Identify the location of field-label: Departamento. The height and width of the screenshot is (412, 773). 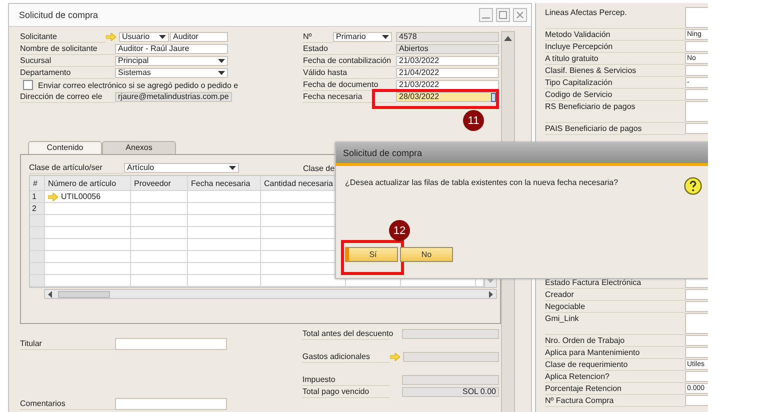
(67, 73).